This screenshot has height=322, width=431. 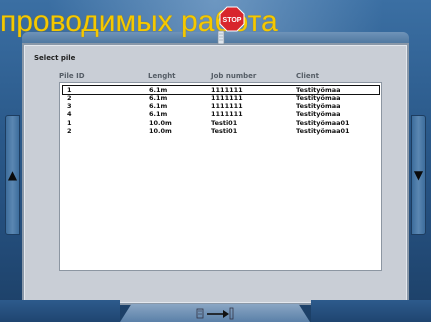 What do you see at coordinates (69, 114) in the screenshot?
I see `cell-pile-id: 4` at bounding box center [69, 114].